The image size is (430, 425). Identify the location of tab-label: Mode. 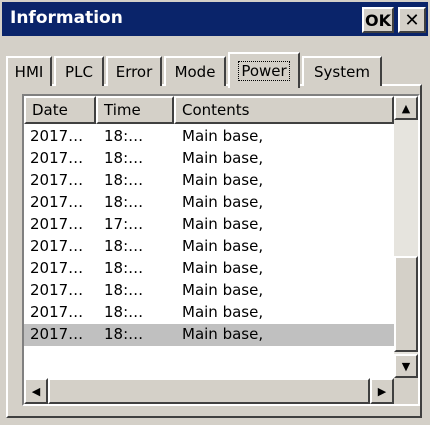
(195, 72).